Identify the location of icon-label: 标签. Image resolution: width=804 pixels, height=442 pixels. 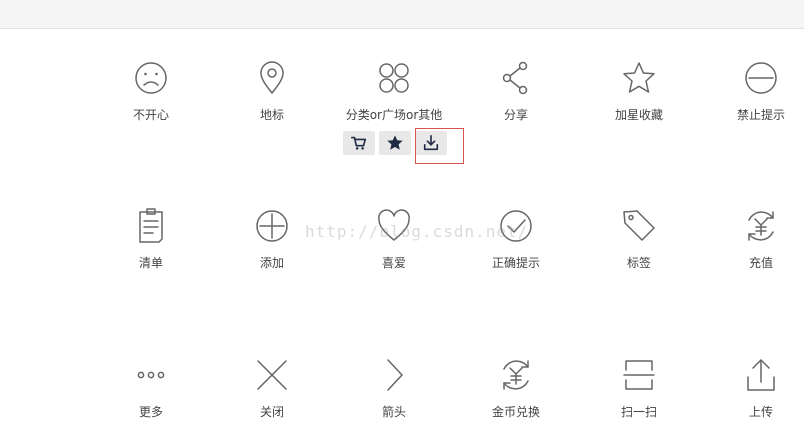
(638, 263).